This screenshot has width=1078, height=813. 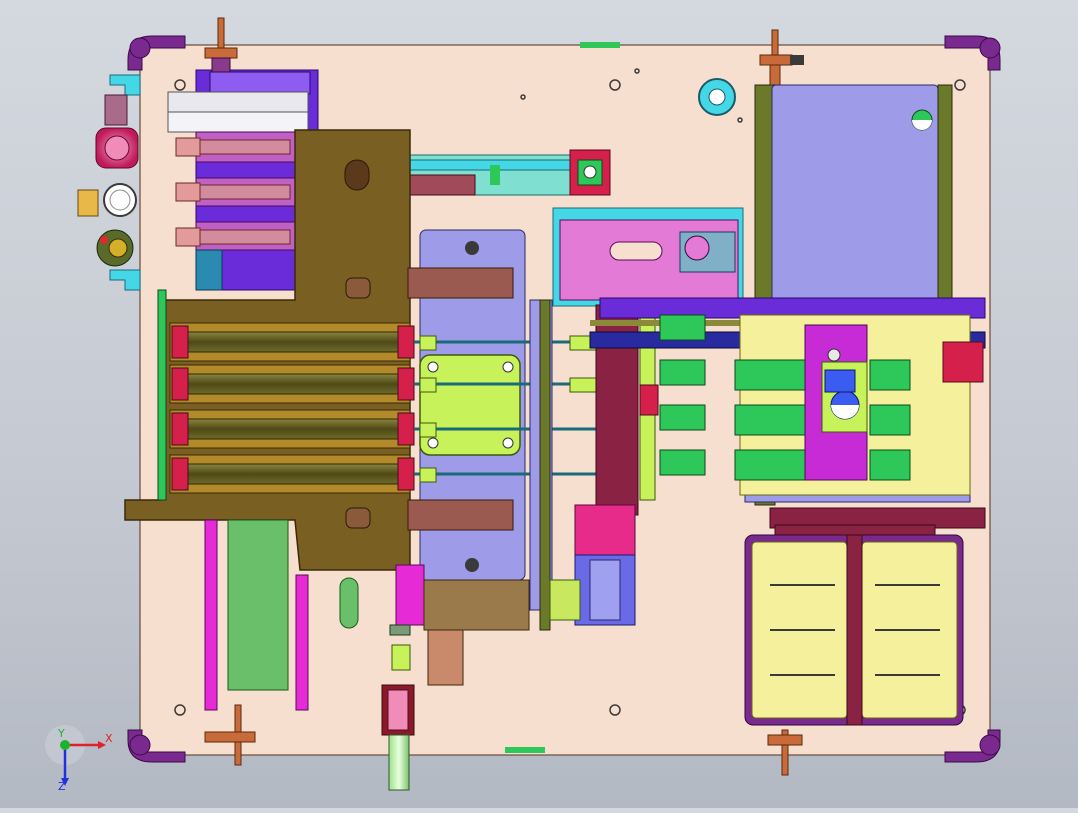 I want to click on triad-y-axis, so click(x=65, y=745).